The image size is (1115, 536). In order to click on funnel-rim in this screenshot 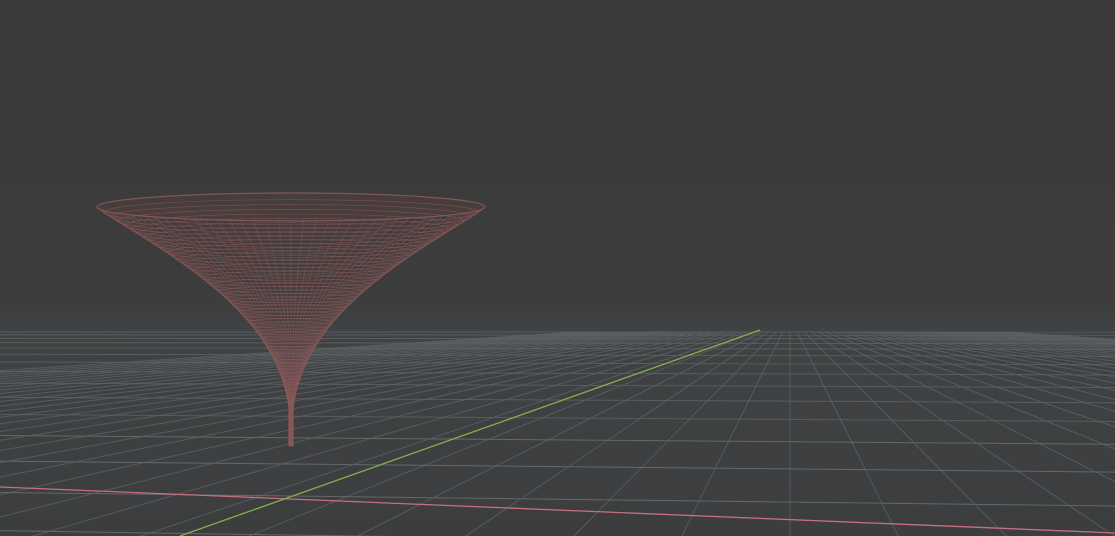, I will do `click(291, 207)`.